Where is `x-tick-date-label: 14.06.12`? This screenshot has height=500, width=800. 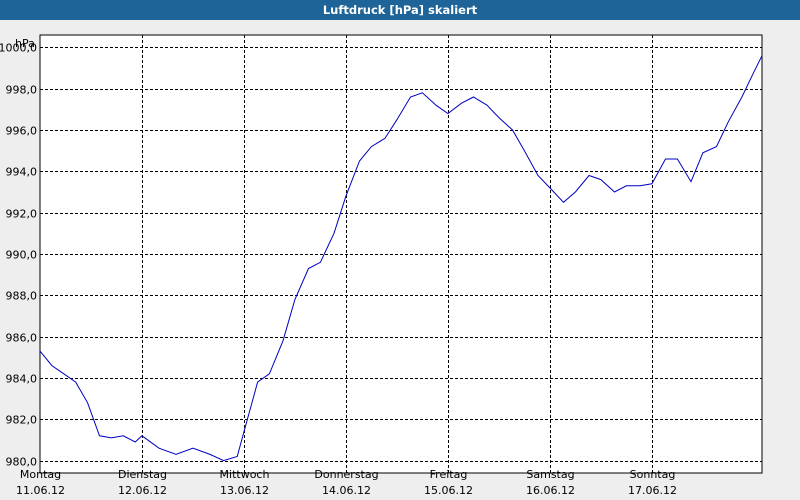 x-tick-date-label: 14.06.12 is located at coordinates (346, 490).